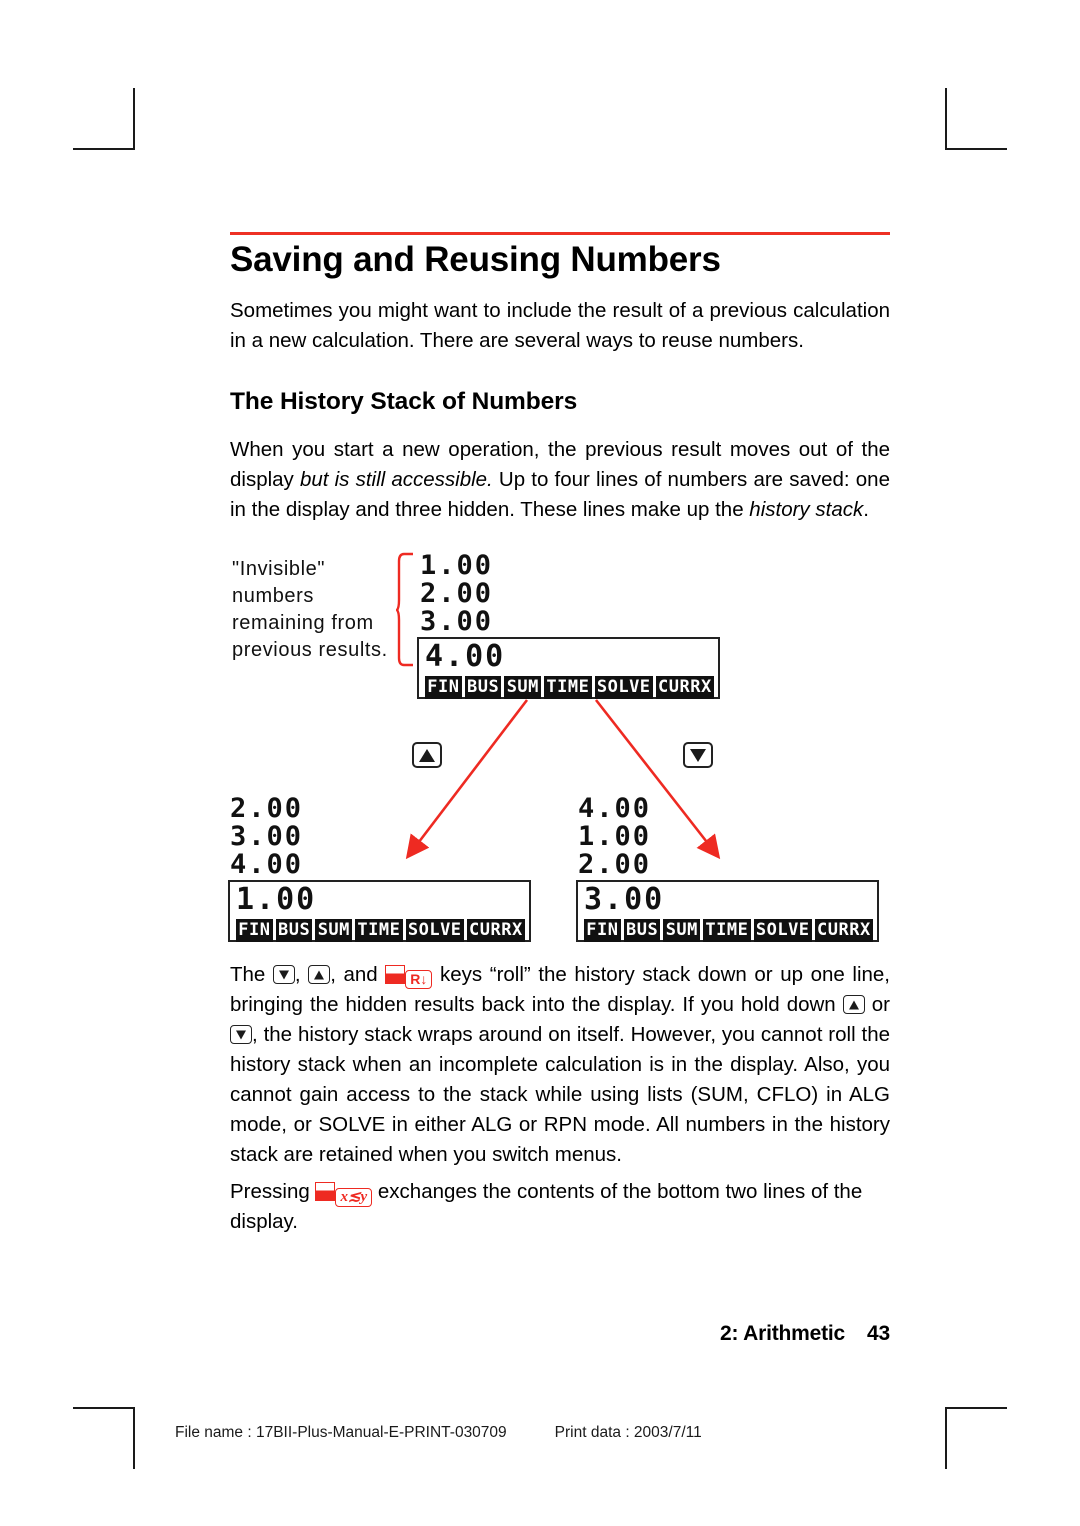 This screenshot has height=1526, width=1080. What do you see at coordinates (976, 119) in the screenshot?
I see `crop-mark-top-right` at bounding box center [976, 119].